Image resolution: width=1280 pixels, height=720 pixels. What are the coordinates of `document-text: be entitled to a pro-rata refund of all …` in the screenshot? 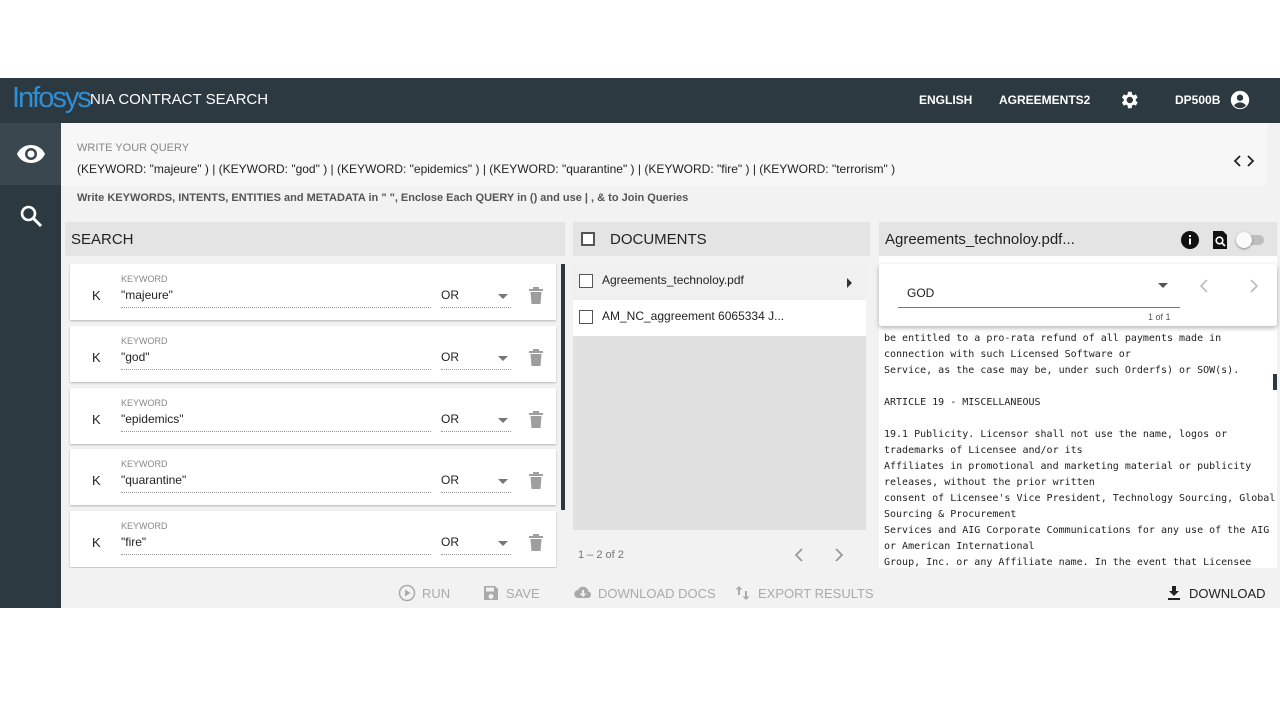 It's located at (1080, 449).